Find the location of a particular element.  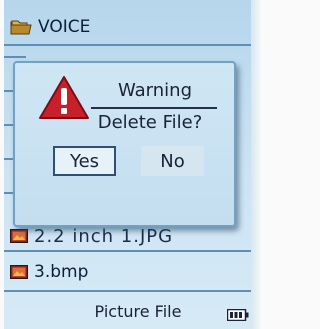

status-bar: Picture File is located at coordinates (127, 310).